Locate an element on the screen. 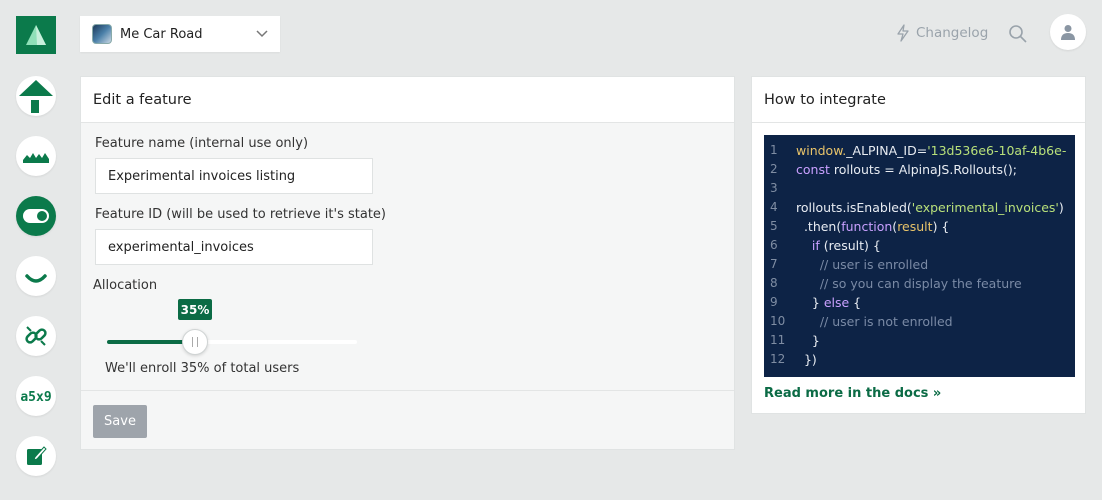  code-line: 6 if (result) { is located at coordinates (919, 245).